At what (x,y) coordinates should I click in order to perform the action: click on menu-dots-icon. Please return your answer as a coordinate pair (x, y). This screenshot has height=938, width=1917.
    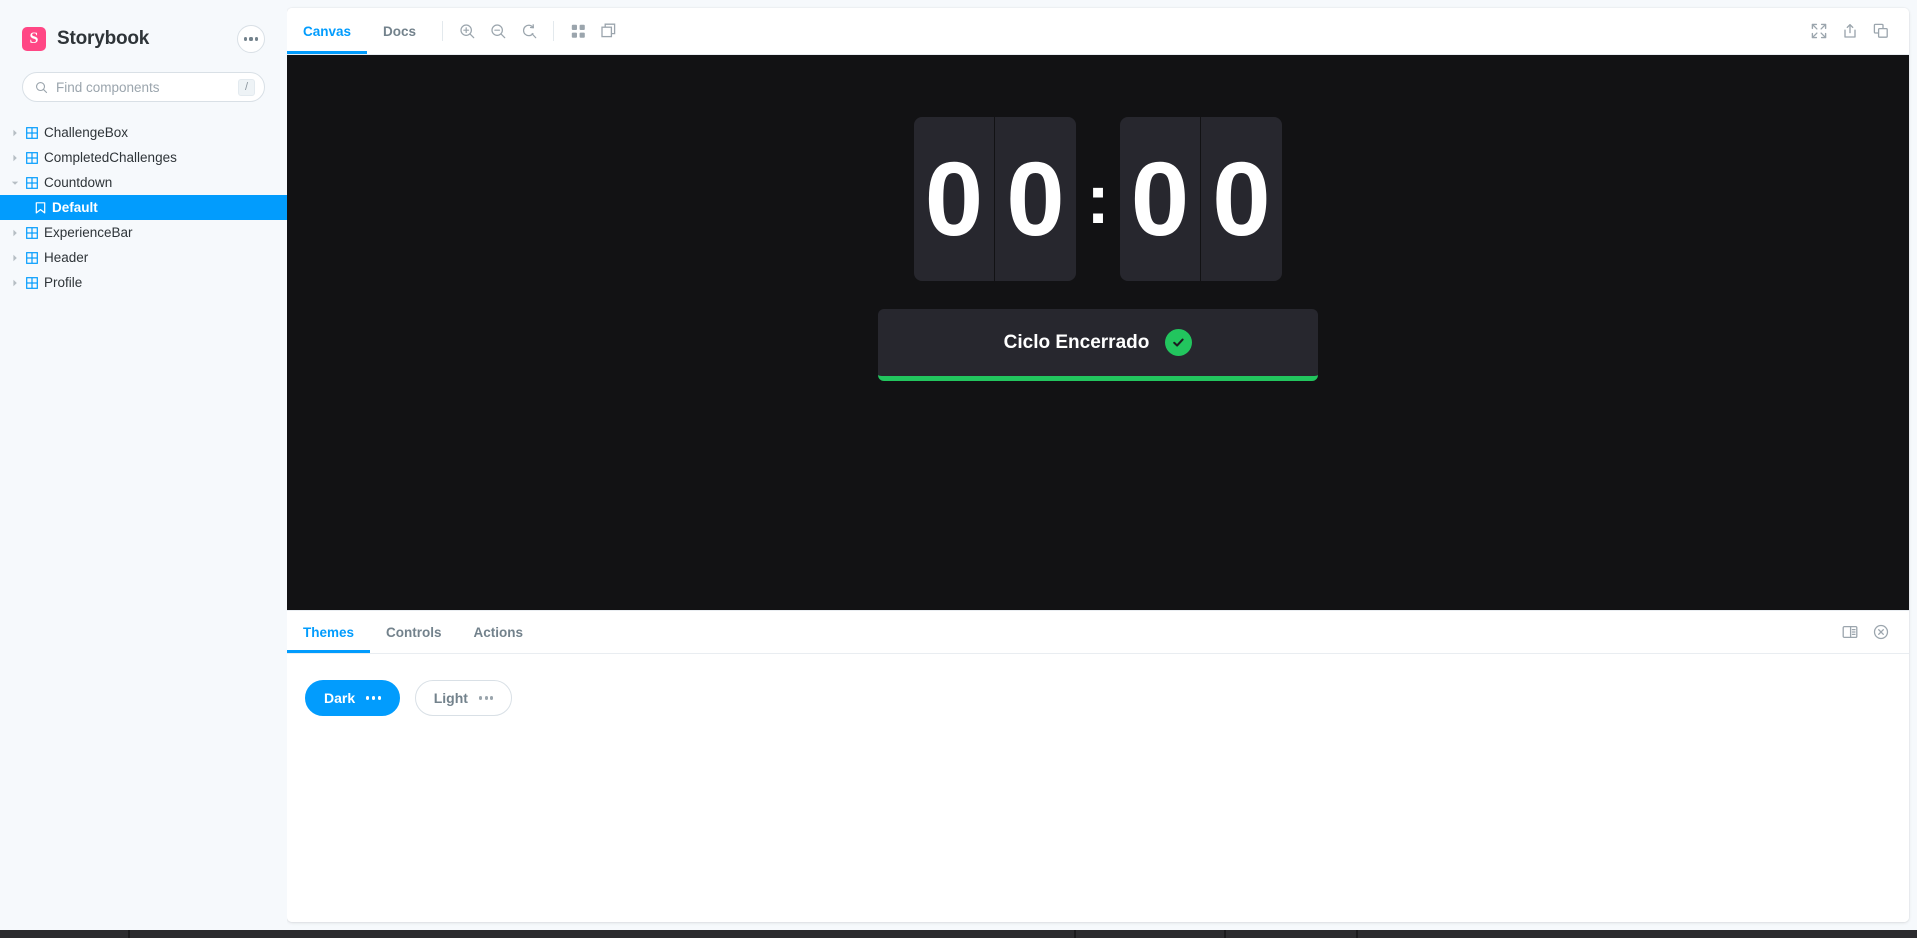
    Looking at the image, I should click on (251, 39).